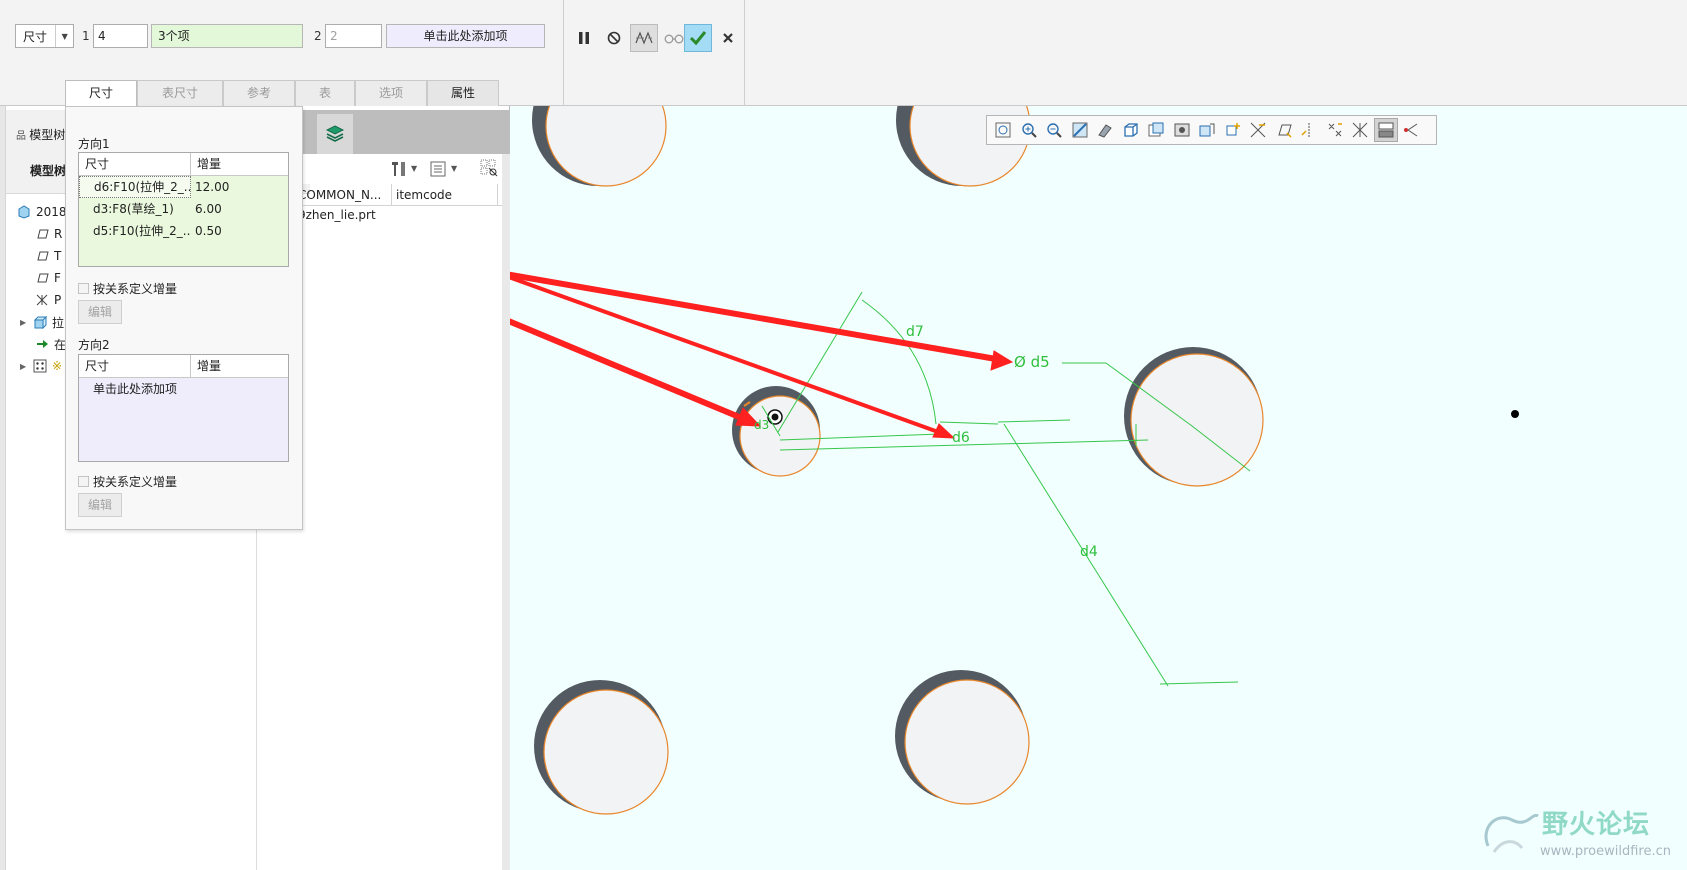 The height and width of the screenshot is (870, 1687). I want to click on tools-icon, so click(399, 170).